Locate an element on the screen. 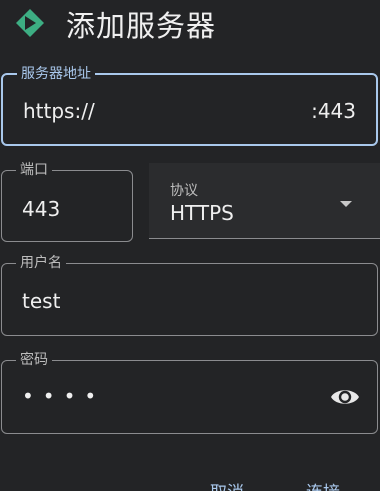  dialog-actions: 取消 连接 is located at coordinates (190, 484).